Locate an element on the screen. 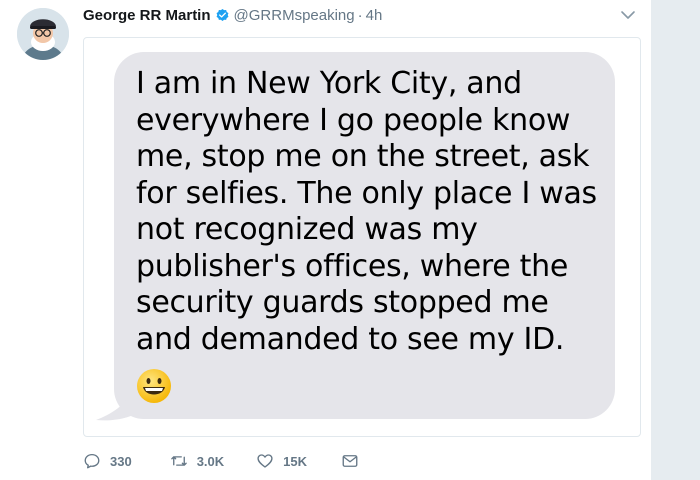 The width and height of the screenshot is (700, 480). chevron-down-icon is located at coordinates (628, 15).